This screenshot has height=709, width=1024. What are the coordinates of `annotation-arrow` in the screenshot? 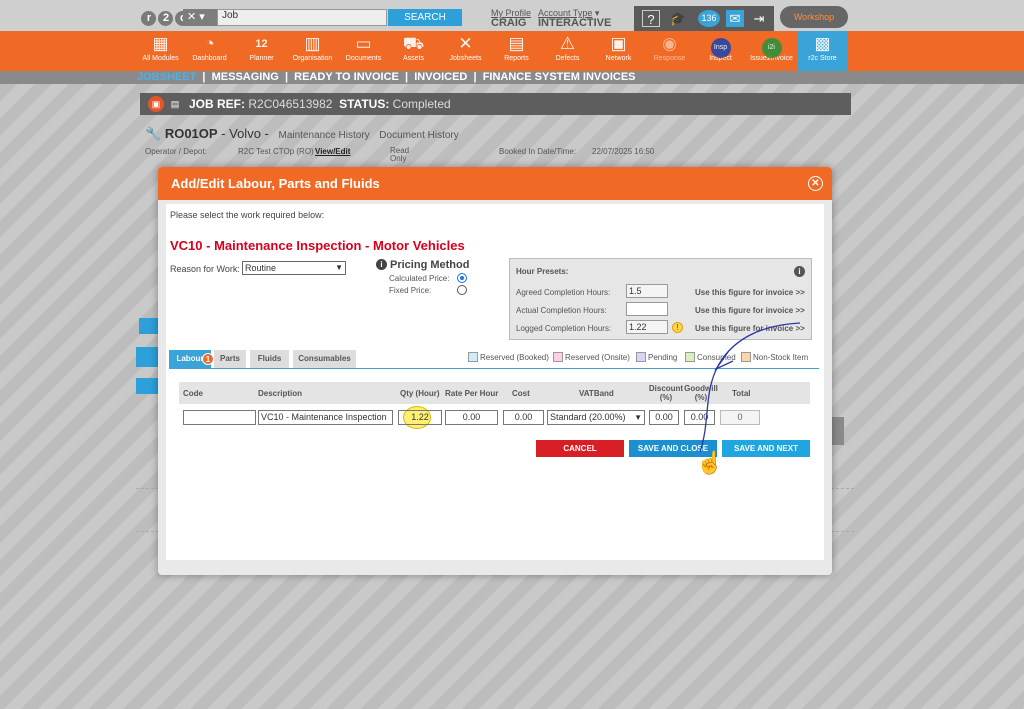 It's located at (750, 387).